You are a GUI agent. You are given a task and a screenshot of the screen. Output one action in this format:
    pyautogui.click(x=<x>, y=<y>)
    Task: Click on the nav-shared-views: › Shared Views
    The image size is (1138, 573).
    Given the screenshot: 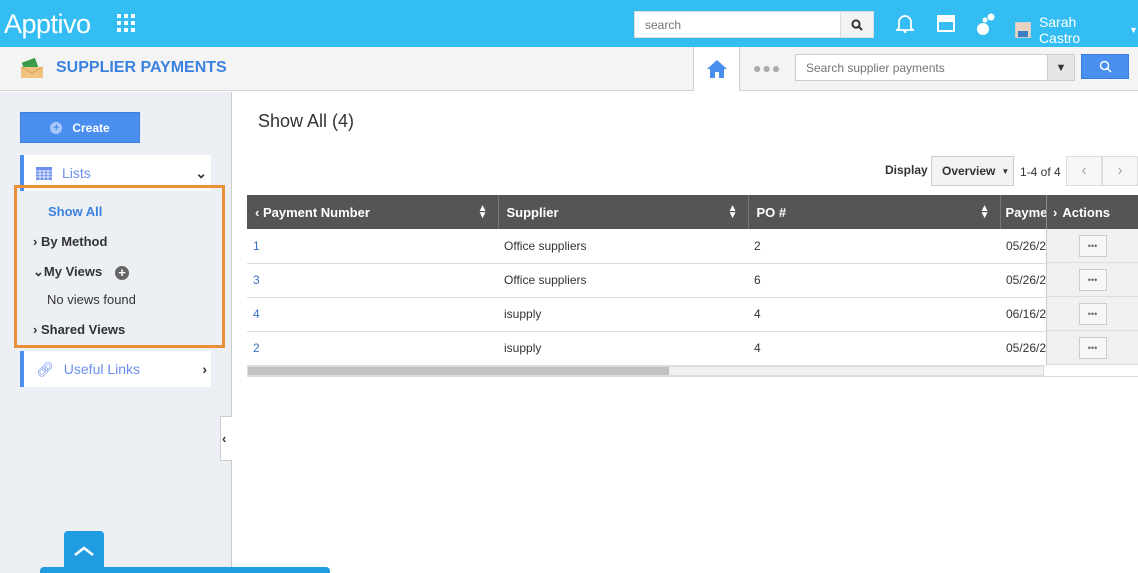 What is the action you would take?
    pyautogui.click(x=79, y=329)
    